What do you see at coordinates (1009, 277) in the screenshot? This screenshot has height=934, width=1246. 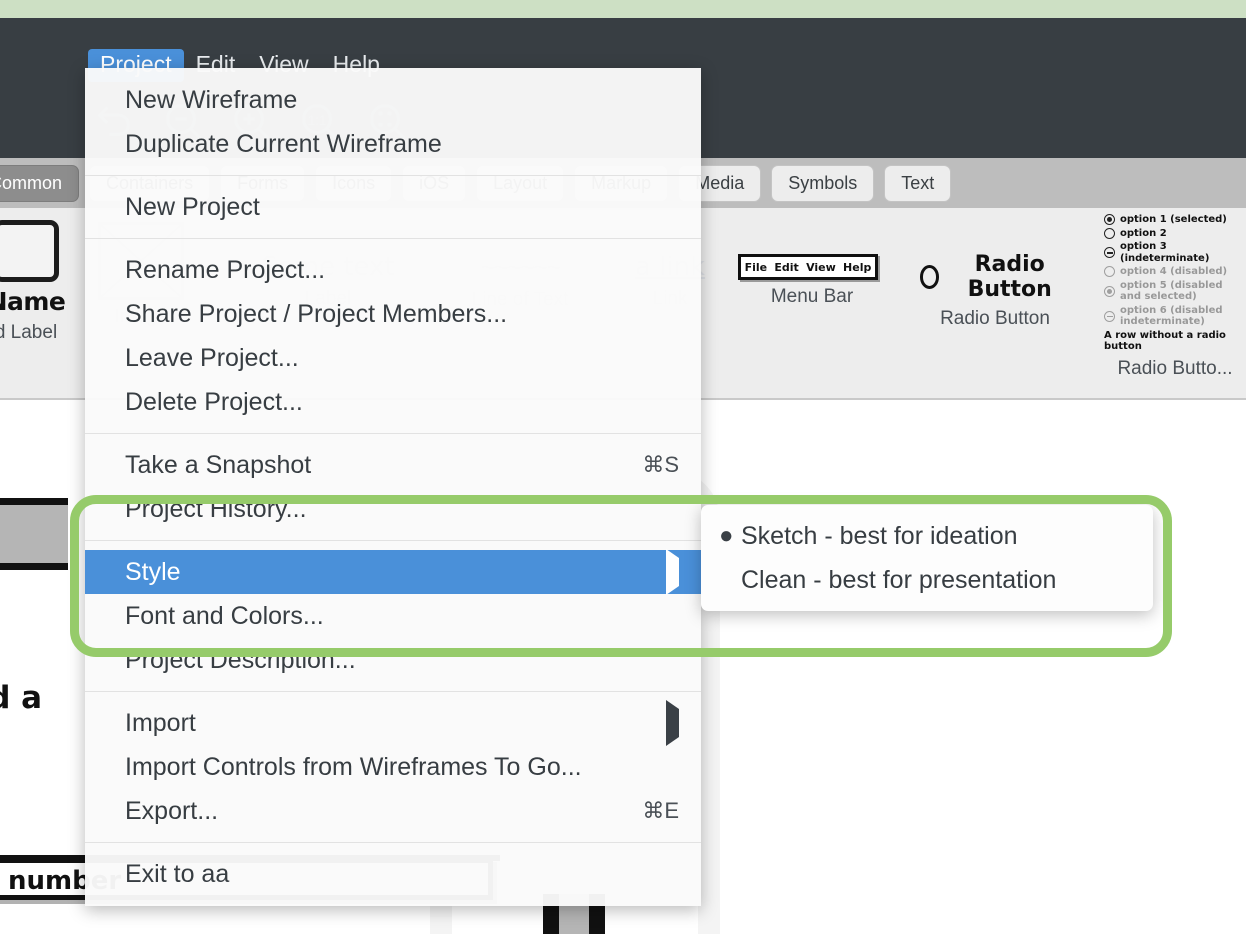 I see `radio-sample-text: Radio Button` at bounding box center [1009, 277].